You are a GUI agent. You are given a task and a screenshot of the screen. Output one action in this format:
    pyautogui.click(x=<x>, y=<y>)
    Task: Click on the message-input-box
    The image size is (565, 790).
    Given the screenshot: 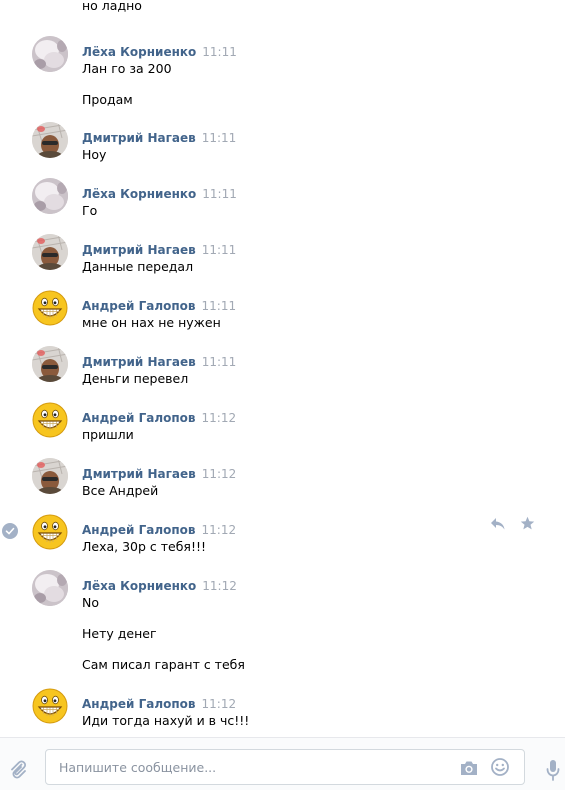 What is the action you would take?
    pyautogui.click(x=285, y=767)
    